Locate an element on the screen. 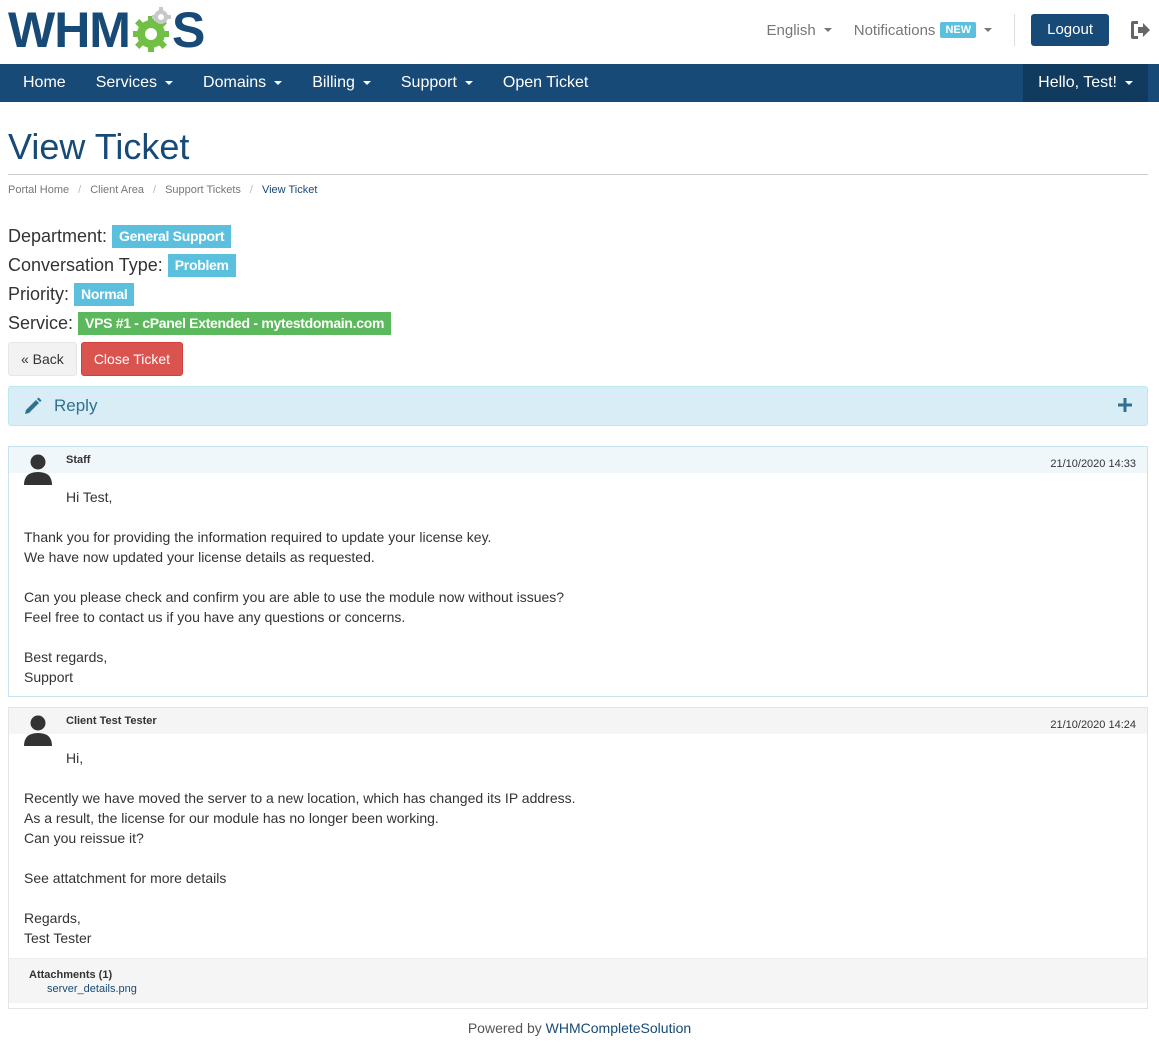 The height and width of the screenshot is (1044, 1159). ticket-department: Department: General Support is located at coordinates (120, 236).